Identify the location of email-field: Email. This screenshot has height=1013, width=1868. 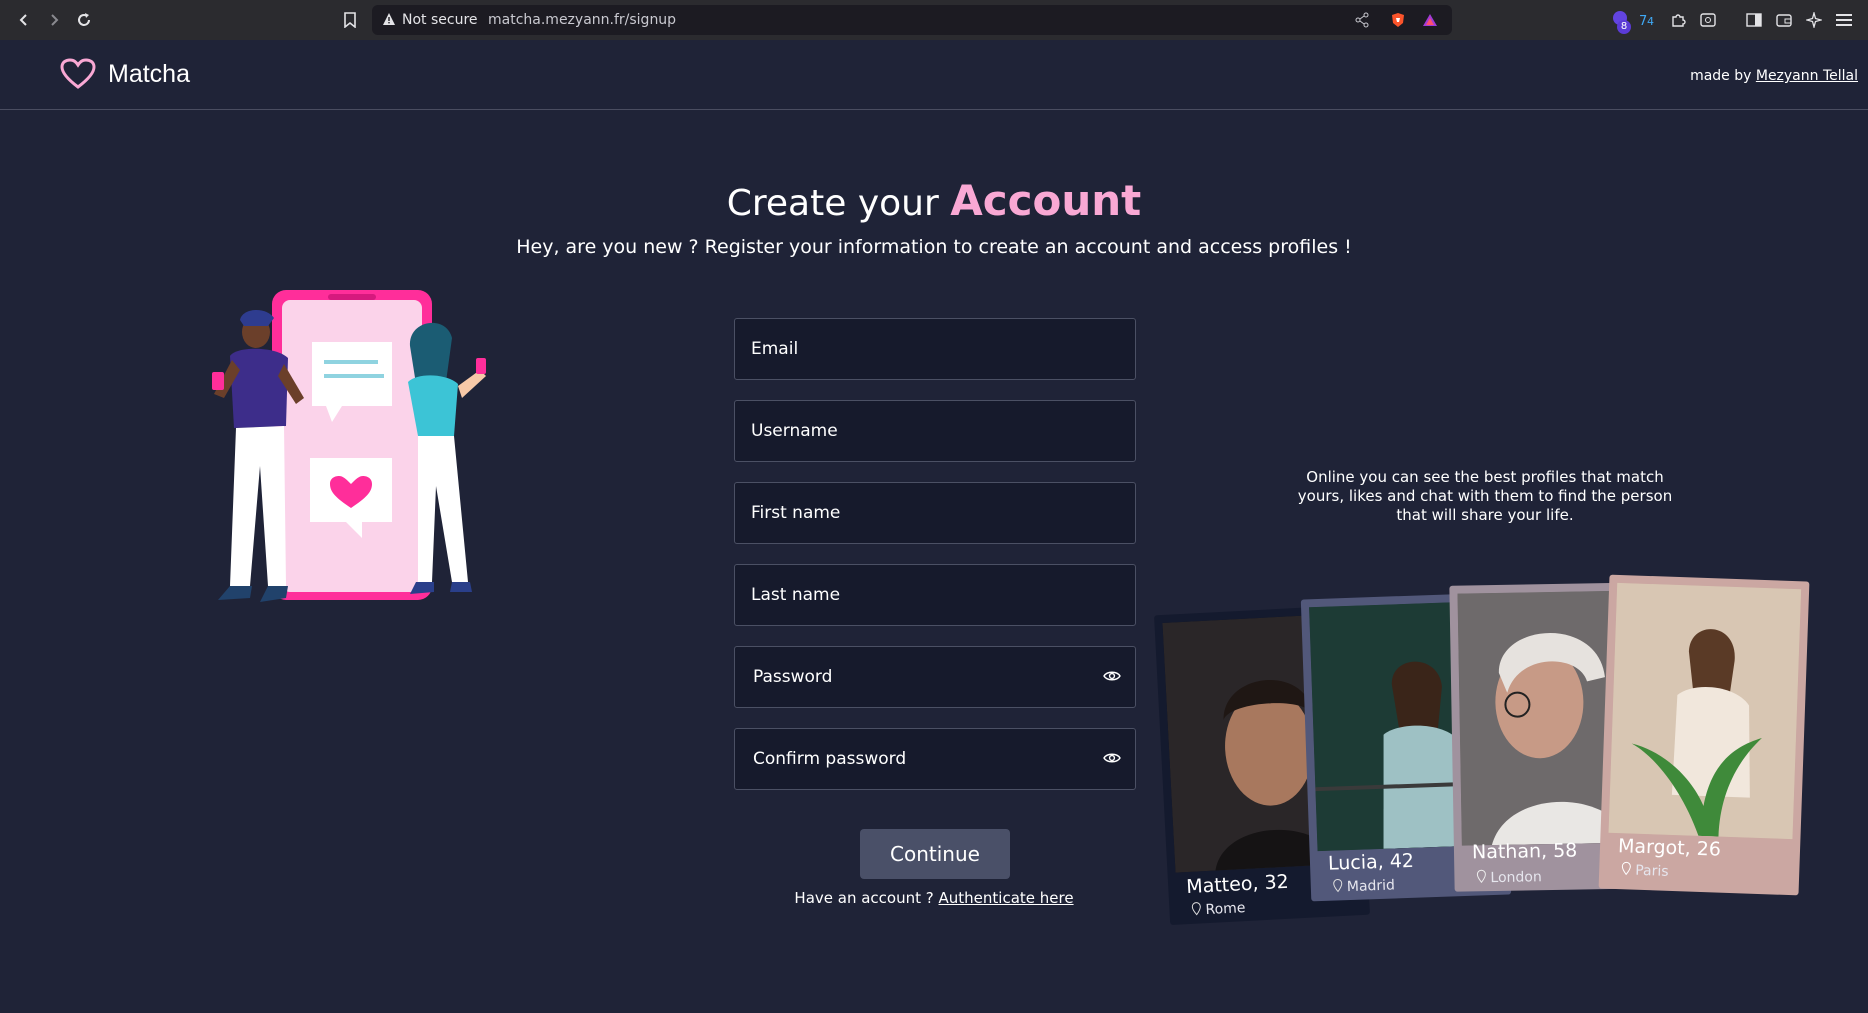
(935, 349).